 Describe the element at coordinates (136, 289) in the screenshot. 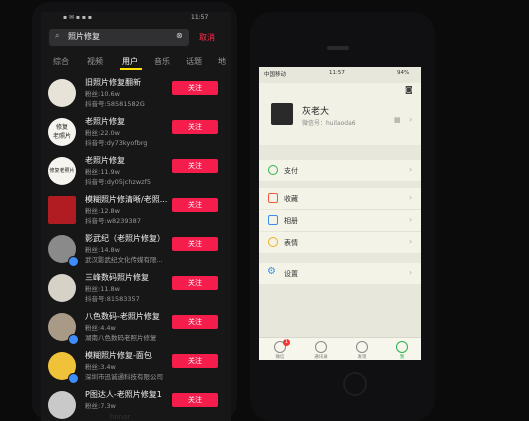

I see `list-item: 三峰数码照片修复 粉丝:11.8w 抖音号:81583357 关注` at that location.